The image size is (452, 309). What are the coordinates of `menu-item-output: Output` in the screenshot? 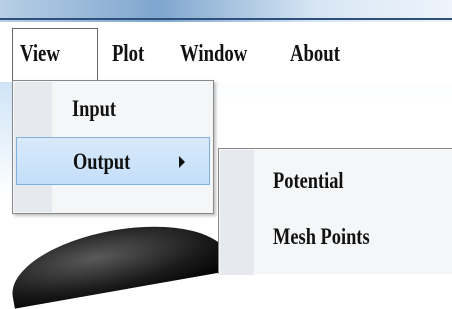 It's located at (113, 161).